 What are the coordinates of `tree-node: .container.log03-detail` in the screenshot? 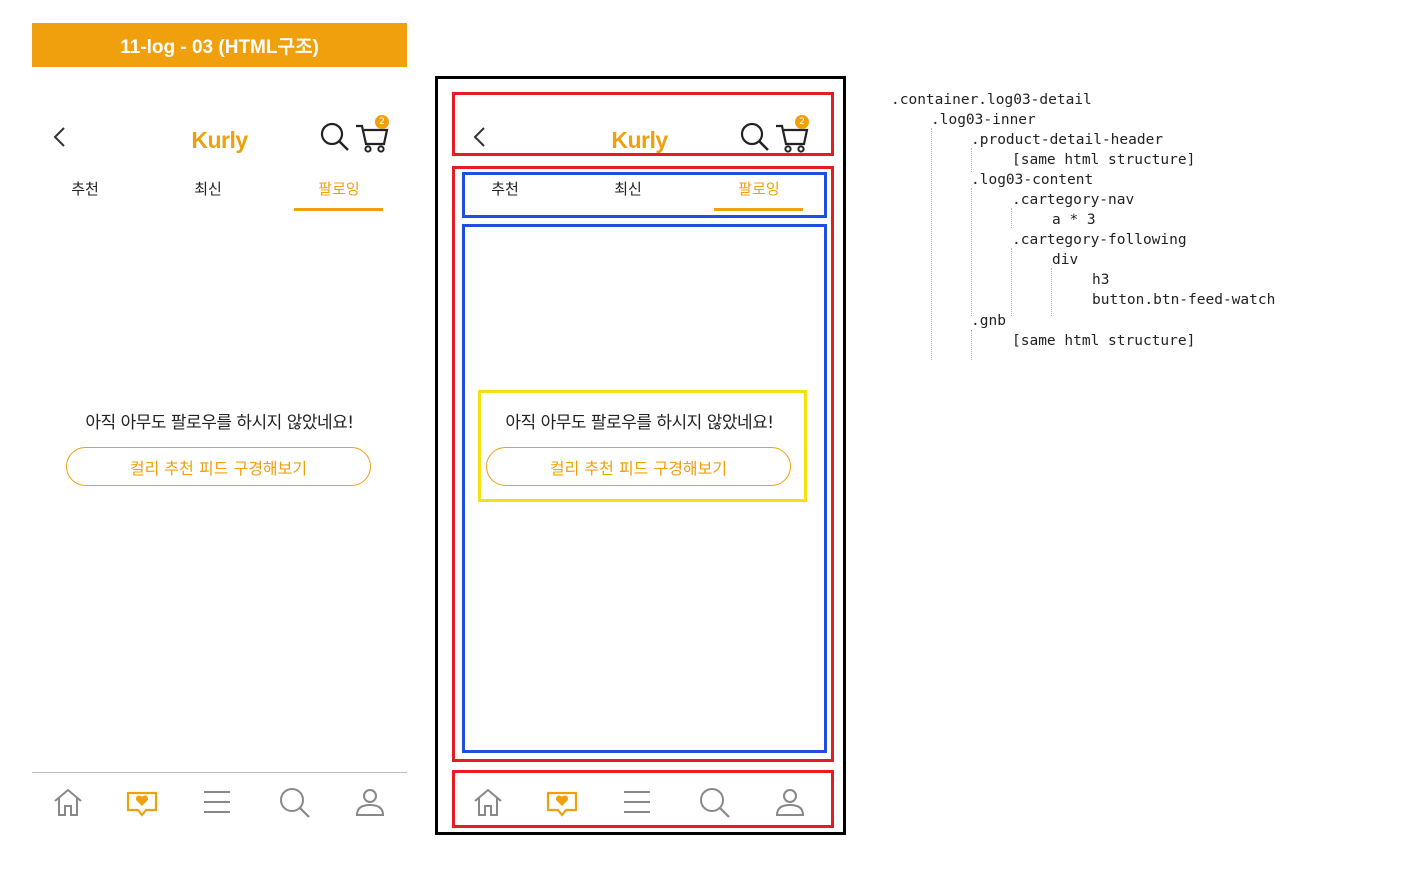 It's located at (991, 100).